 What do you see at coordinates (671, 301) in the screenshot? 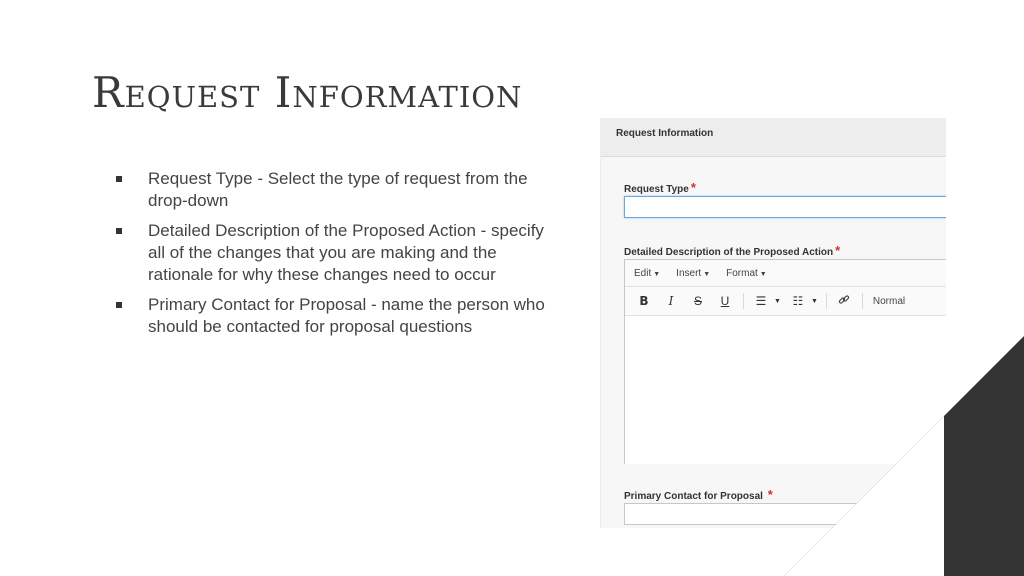
I see `italic-button: I` at bounding box center [671, 301].